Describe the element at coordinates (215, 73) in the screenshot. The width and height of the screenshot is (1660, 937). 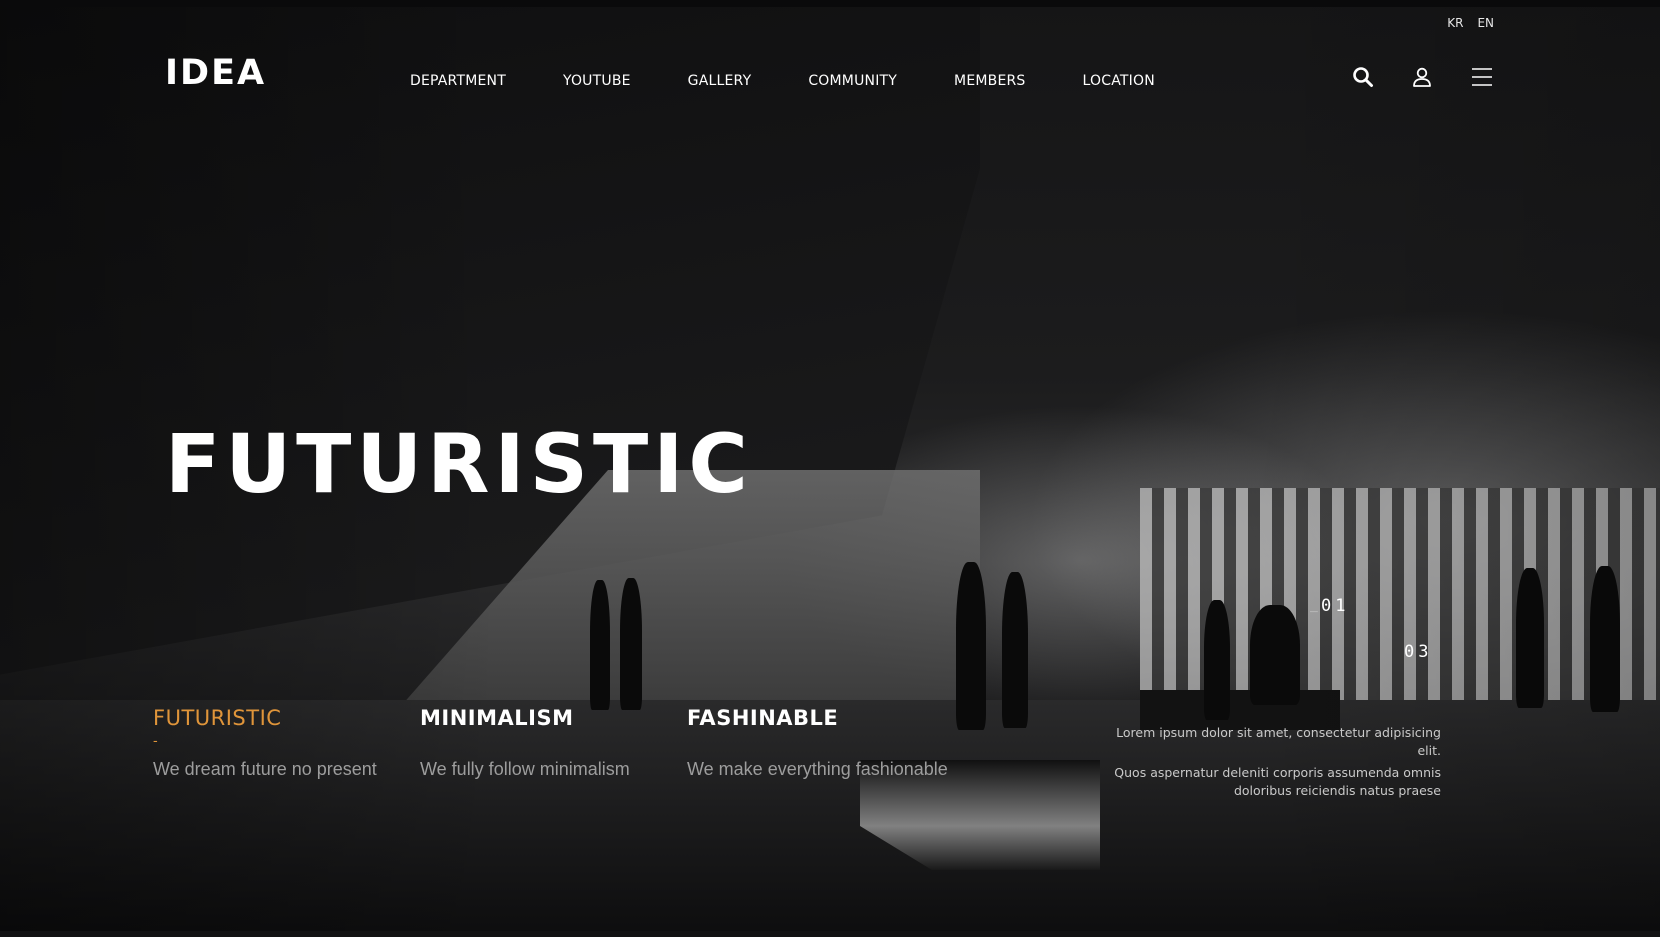
I see `logo: IDEA` at that location.